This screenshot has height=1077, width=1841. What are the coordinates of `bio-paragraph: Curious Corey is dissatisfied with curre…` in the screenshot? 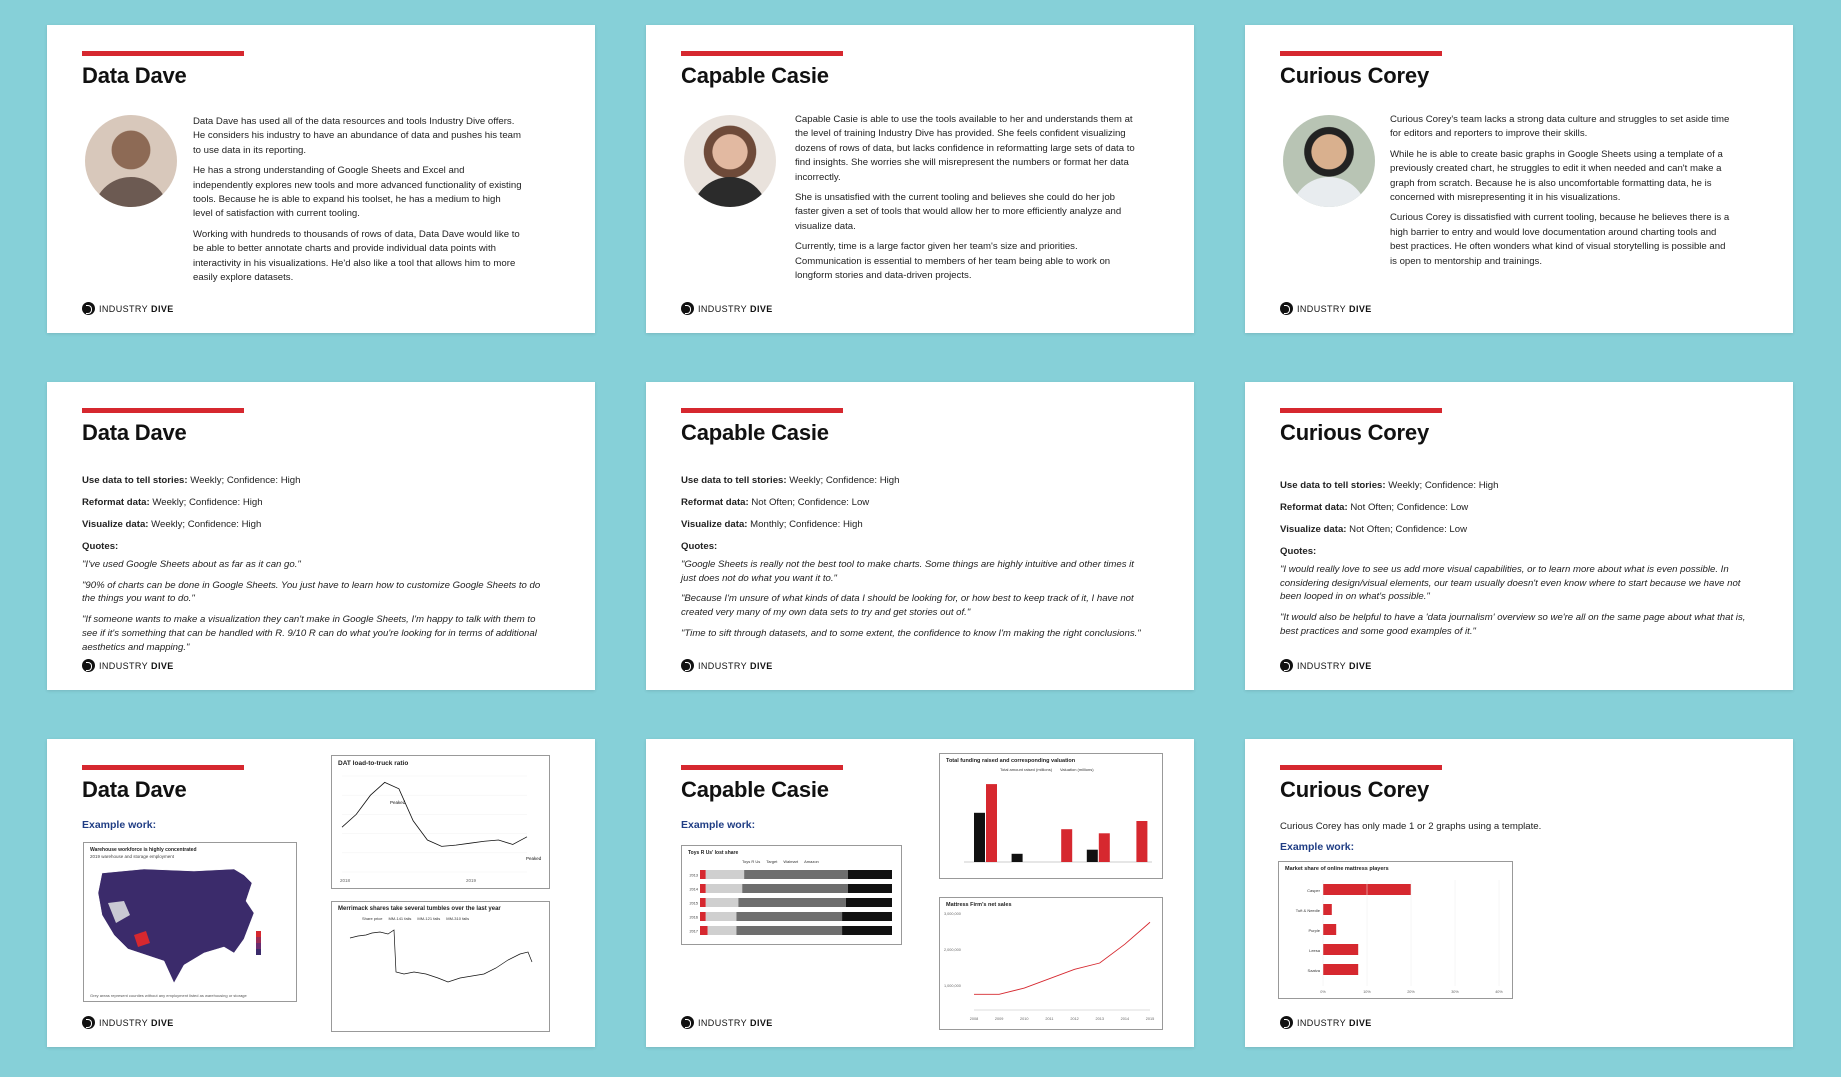 It's located at (1560, 239).